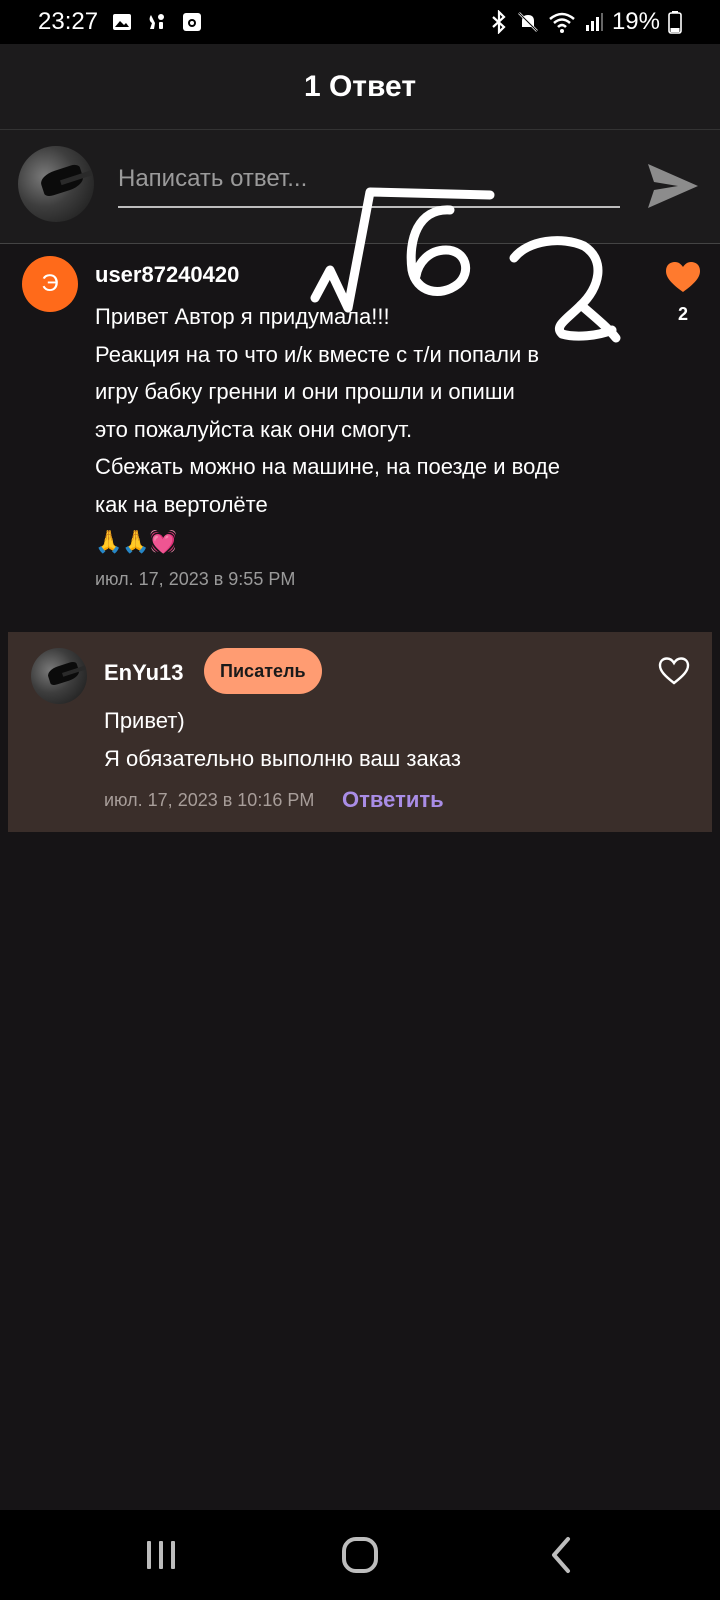  What do you see at coordinates (528, 22) in the screenshot?
I see `mute-icon` at bounding box center [528, 22].